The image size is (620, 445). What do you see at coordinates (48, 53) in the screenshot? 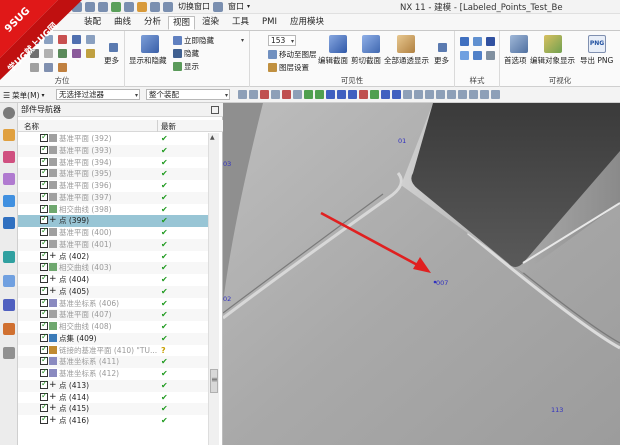
I see `zoom-icon` at bounding box center [48, 53].